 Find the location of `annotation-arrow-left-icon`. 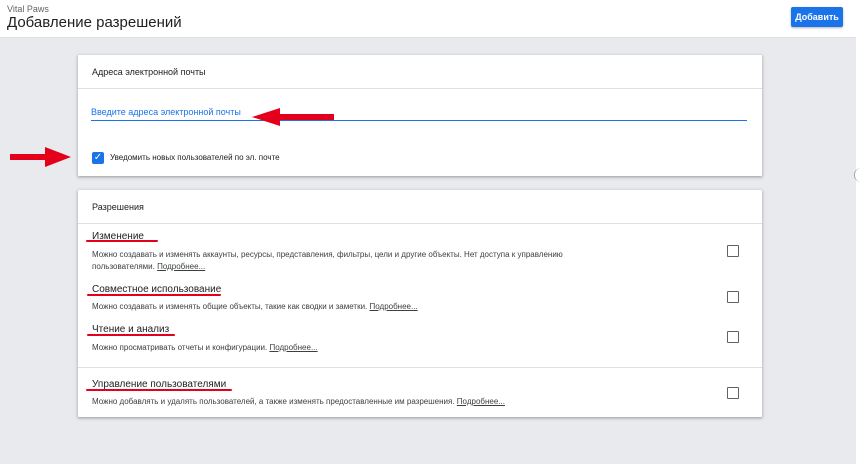

annotation-arrow-left-icon is located at coordinates (293, 117).